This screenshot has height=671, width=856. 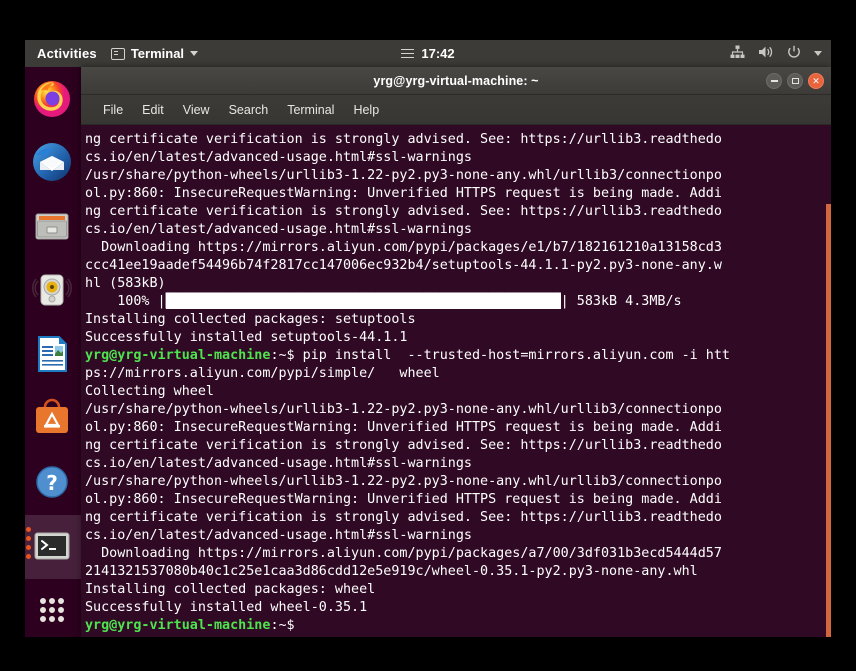 I want to click on terminal-scrollbar, so click(x=828, y=381).